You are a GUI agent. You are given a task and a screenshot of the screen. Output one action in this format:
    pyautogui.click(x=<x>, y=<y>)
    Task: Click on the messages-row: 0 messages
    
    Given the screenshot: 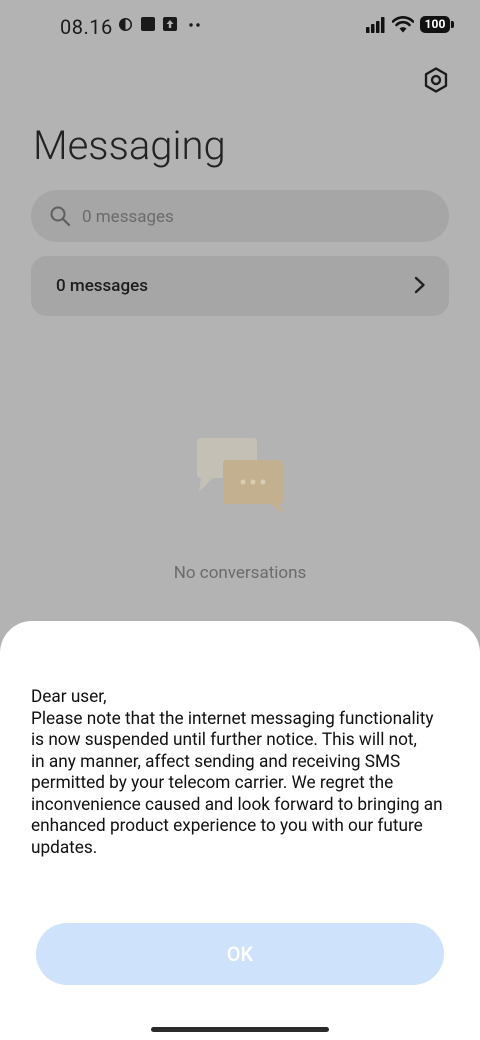 What is the action you would take?
    pyautogui.click(x=240, y=286)
    